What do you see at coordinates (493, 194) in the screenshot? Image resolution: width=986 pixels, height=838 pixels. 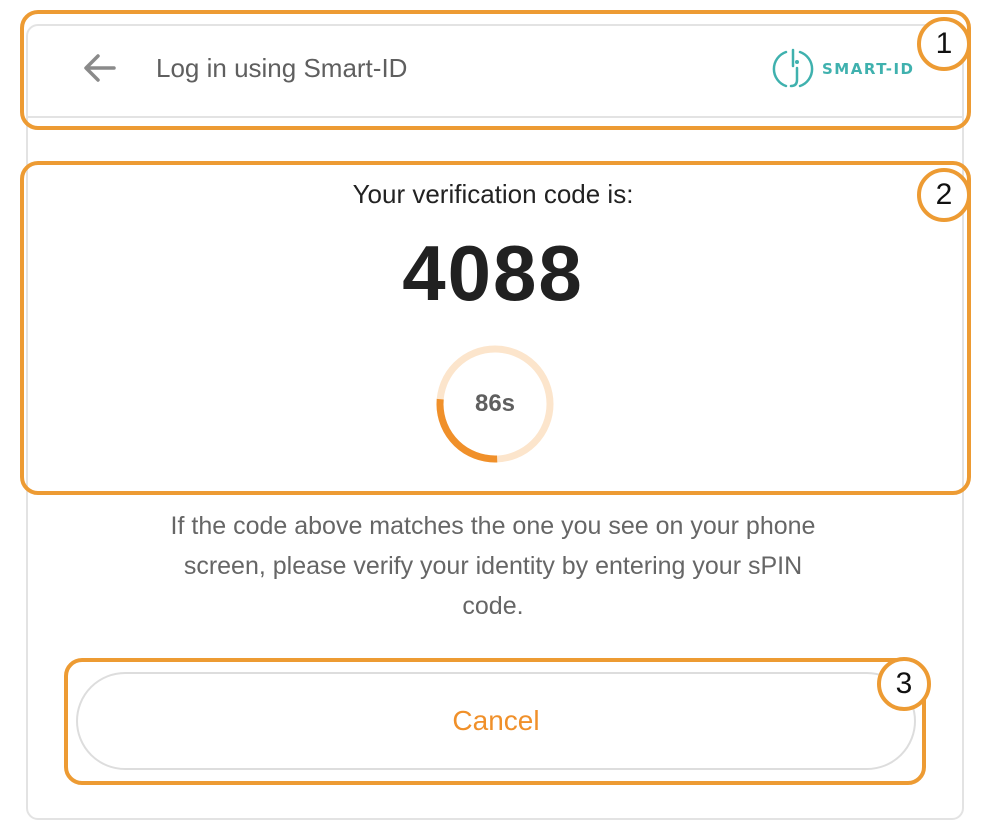 I see `verification-label: Your verification code is:` at bounding box center [493, 194].